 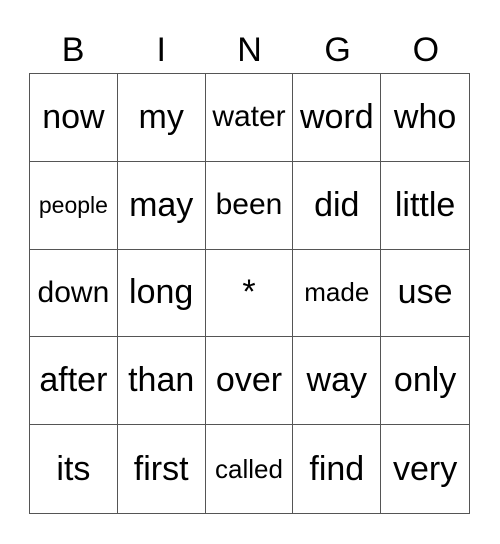 What do you see at coordinates (161, 118) in the screenshot?
I see `bingo-cell: my` at bounding box center [161, 118].